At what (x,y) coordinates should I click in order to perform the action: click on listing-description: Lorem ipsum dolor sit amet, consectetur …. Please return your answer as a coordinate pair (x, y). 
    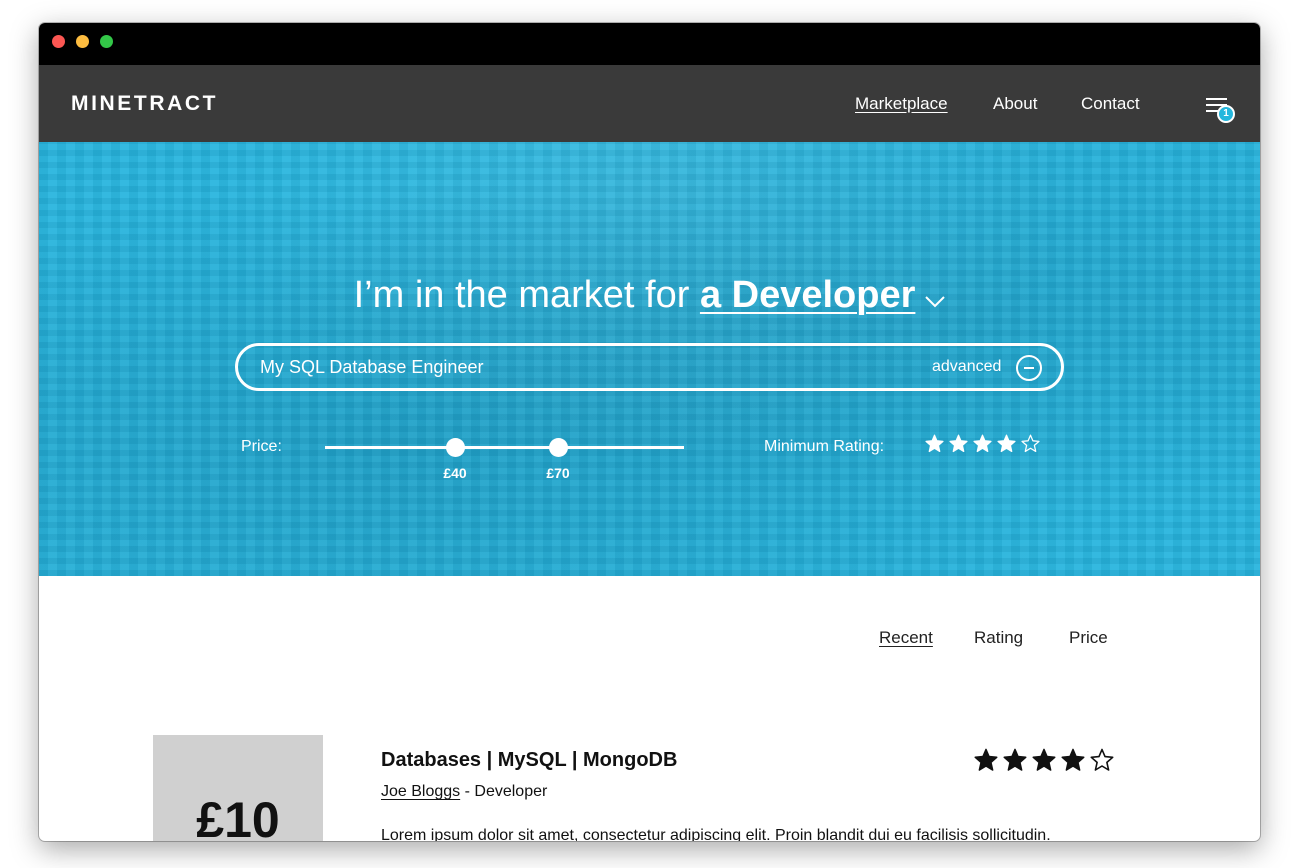
    Looking at the image, I should click on (716, 834).